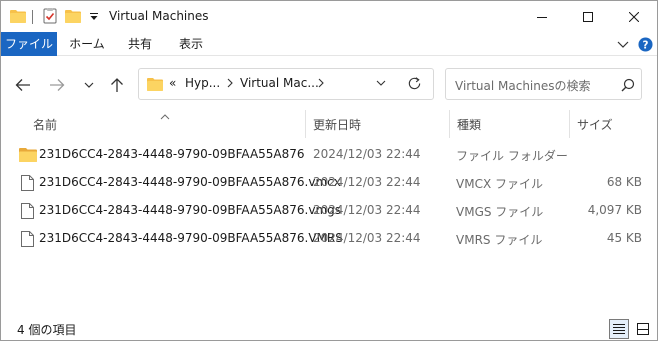 The image size is (658, 341). I want to click on properties-icon, so click(50, 17).